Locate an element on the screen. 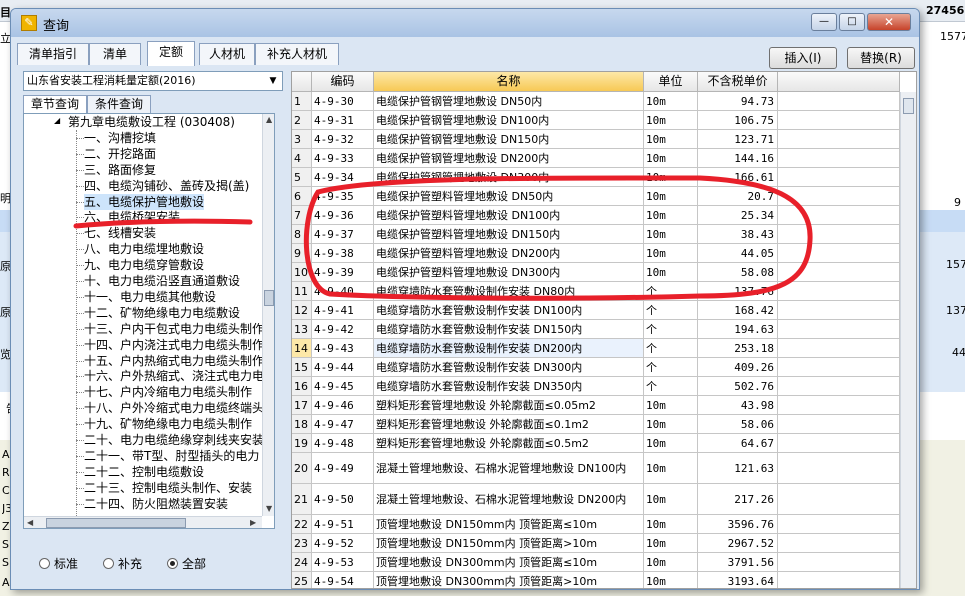 The width and height of the screenshot is (965, 596). tree-node-section: 一、沟槽挖填 is located at coordinates (120, 138).